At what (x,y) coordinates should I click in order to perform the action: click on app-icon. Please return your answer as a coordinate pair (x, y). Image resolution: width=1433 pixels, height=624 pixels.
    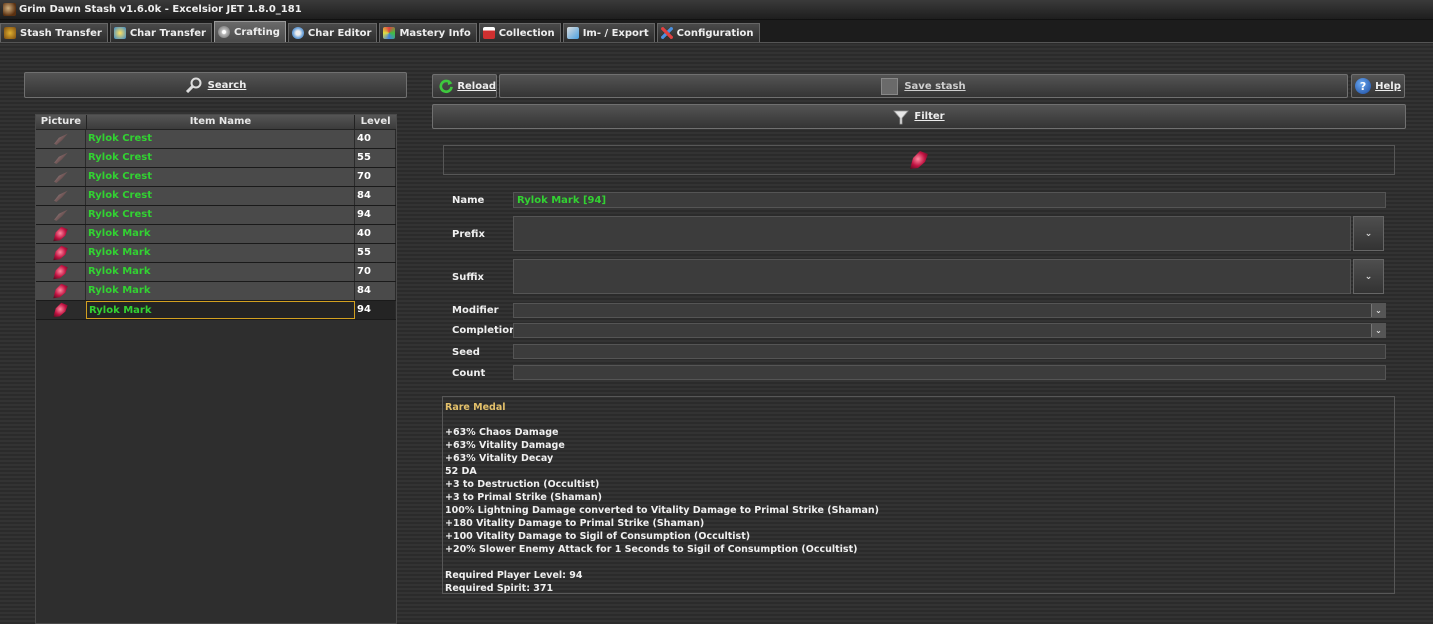
    Looking at the image, I should click on (9, 9).